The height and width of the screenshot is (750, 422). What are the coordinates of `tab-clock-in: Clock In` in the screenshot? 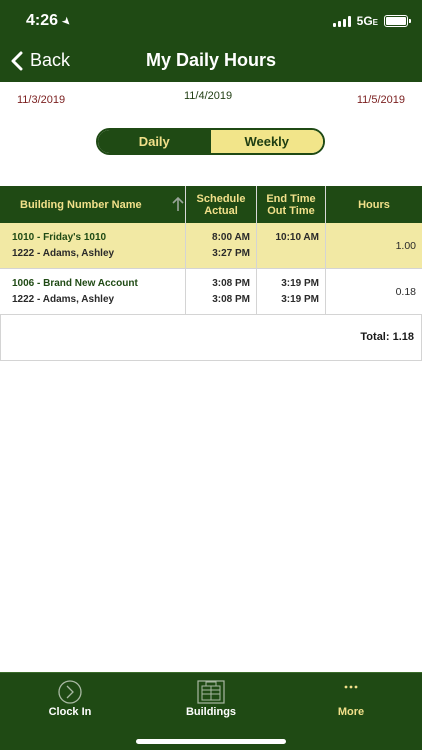 It's located at (70, 711).